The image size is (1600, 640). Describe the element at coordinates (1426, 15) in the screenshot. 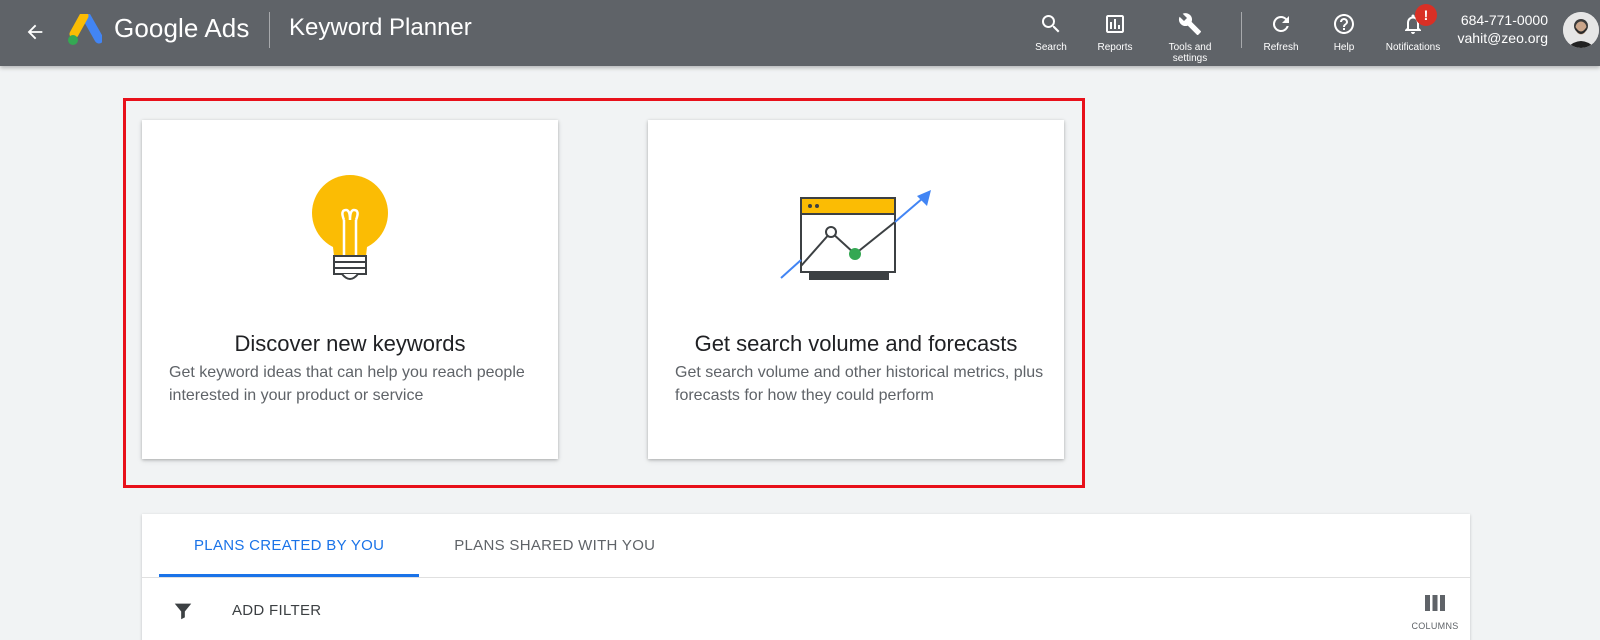

I see `notification-badge: !` at that location.